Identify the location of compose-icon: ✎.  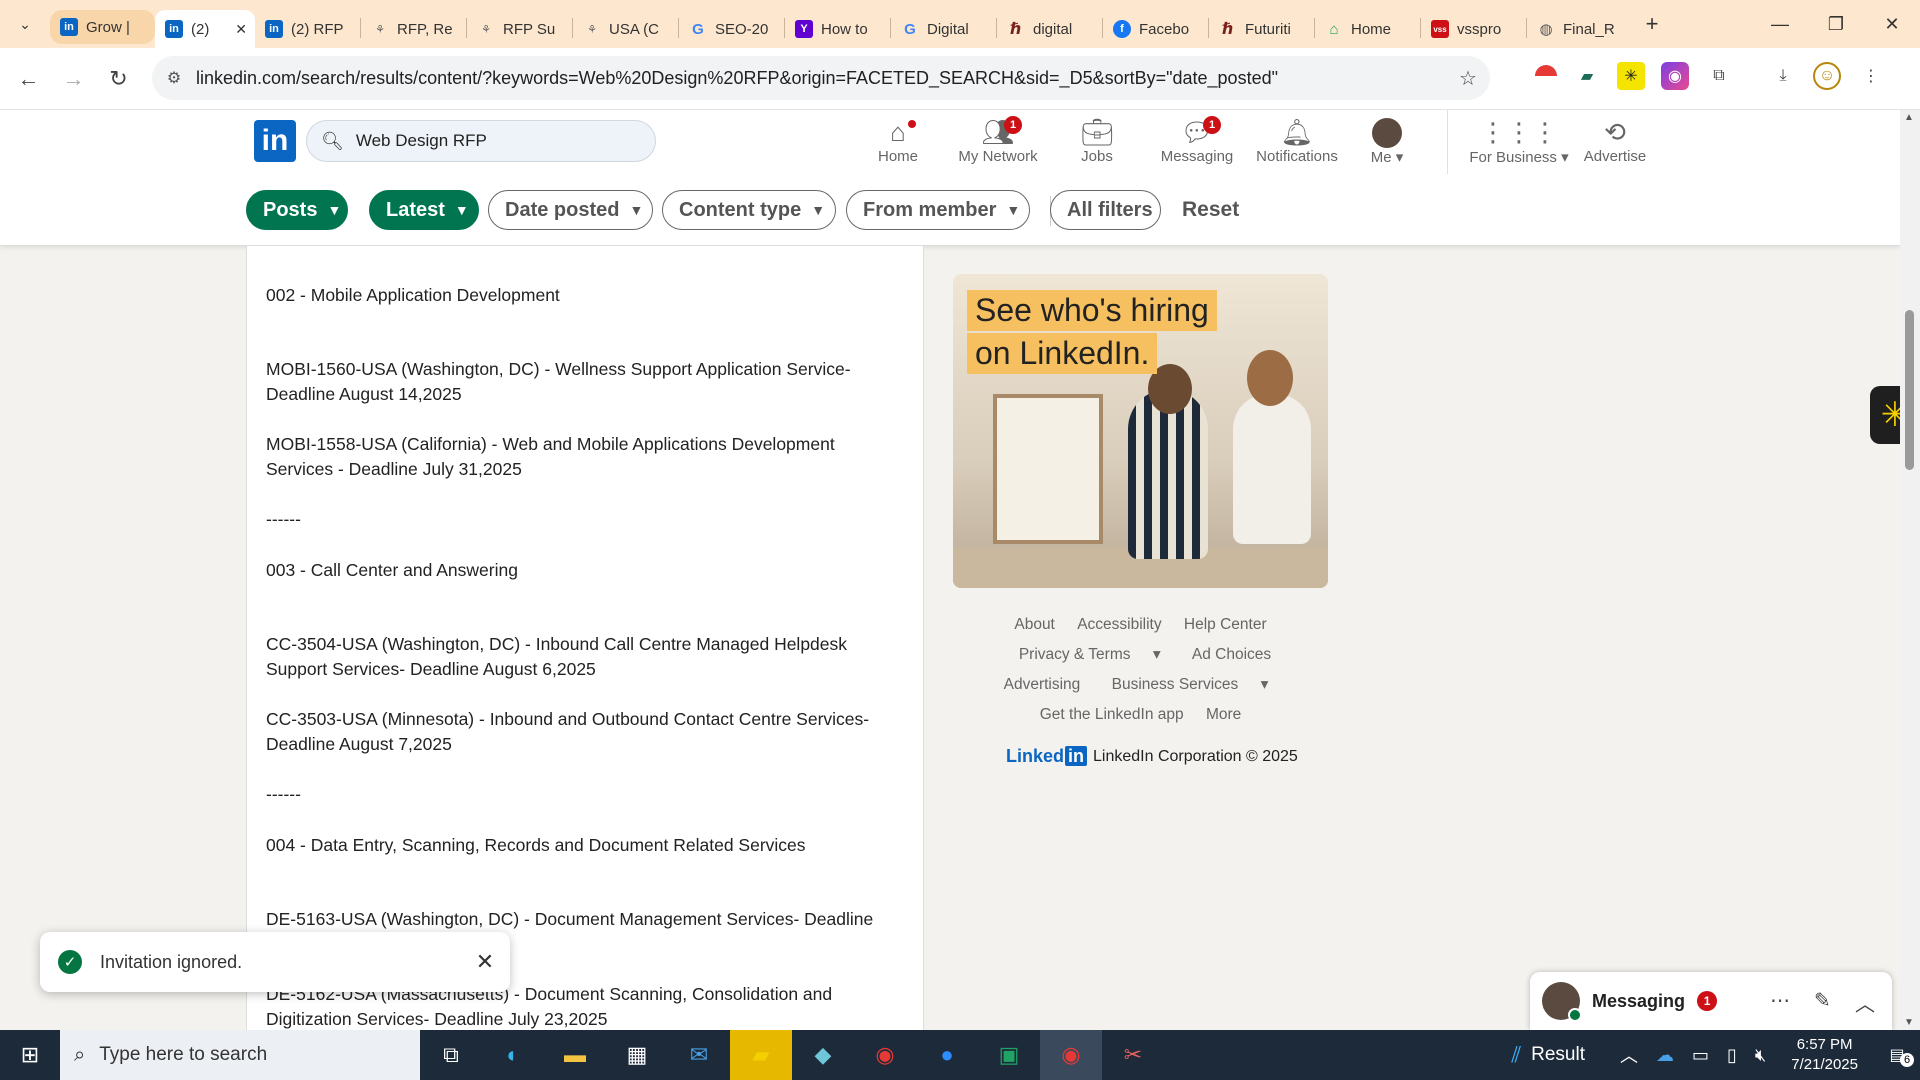
(1822, 1000).